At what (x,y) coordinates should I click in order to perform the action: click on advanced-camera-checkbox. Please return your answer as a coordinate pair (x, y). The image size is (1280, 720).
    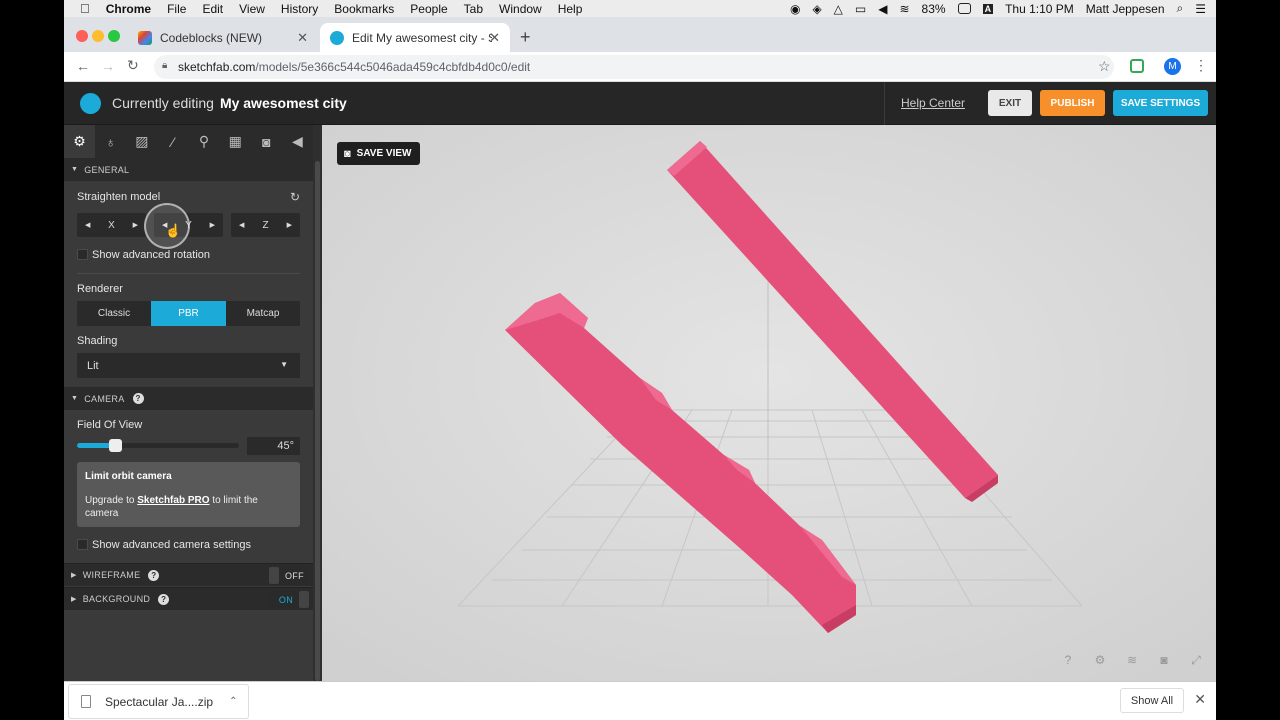
    Looking at the image, I should click on (82, 544).